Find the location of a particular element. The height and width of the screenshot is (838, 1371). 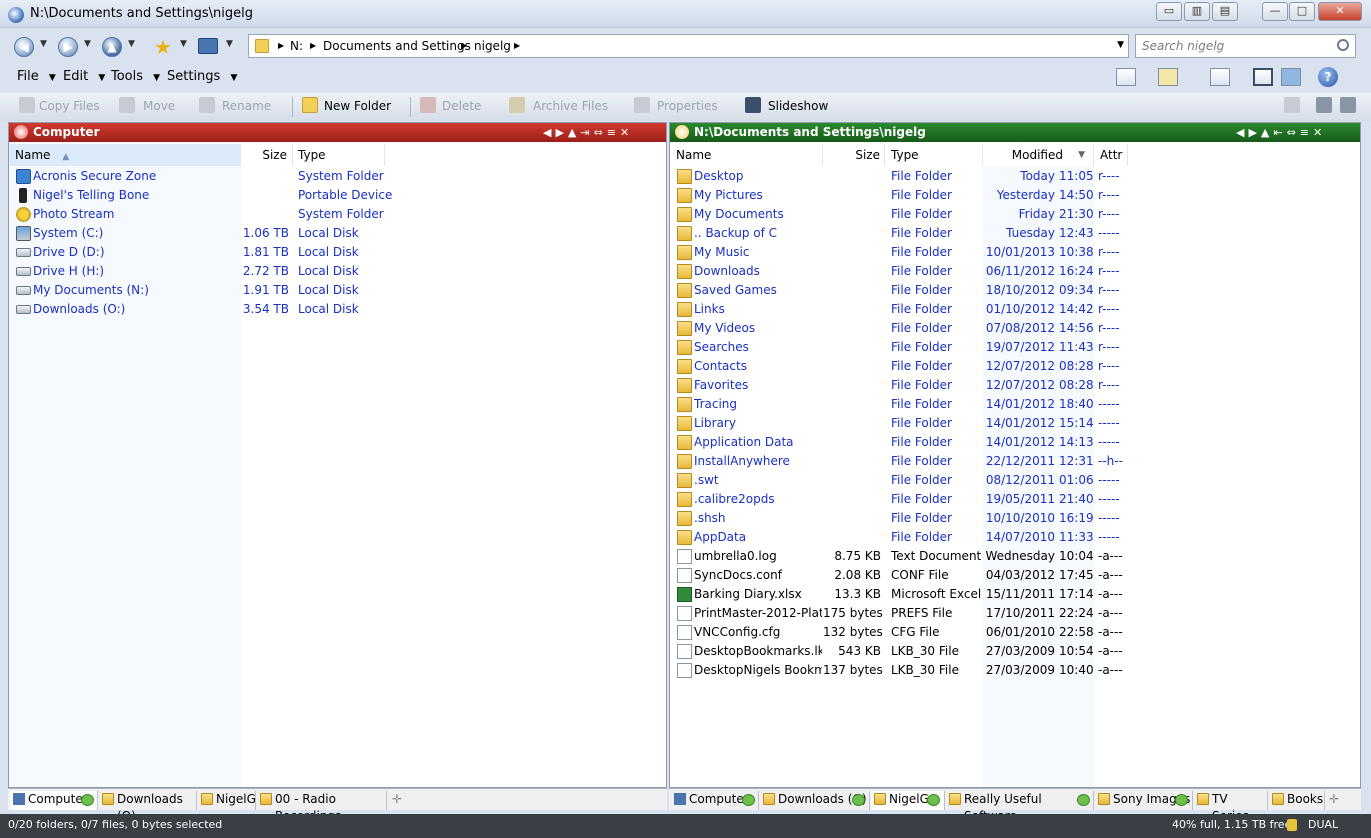

item-name: My Videos is located at coordinates (758, 328).